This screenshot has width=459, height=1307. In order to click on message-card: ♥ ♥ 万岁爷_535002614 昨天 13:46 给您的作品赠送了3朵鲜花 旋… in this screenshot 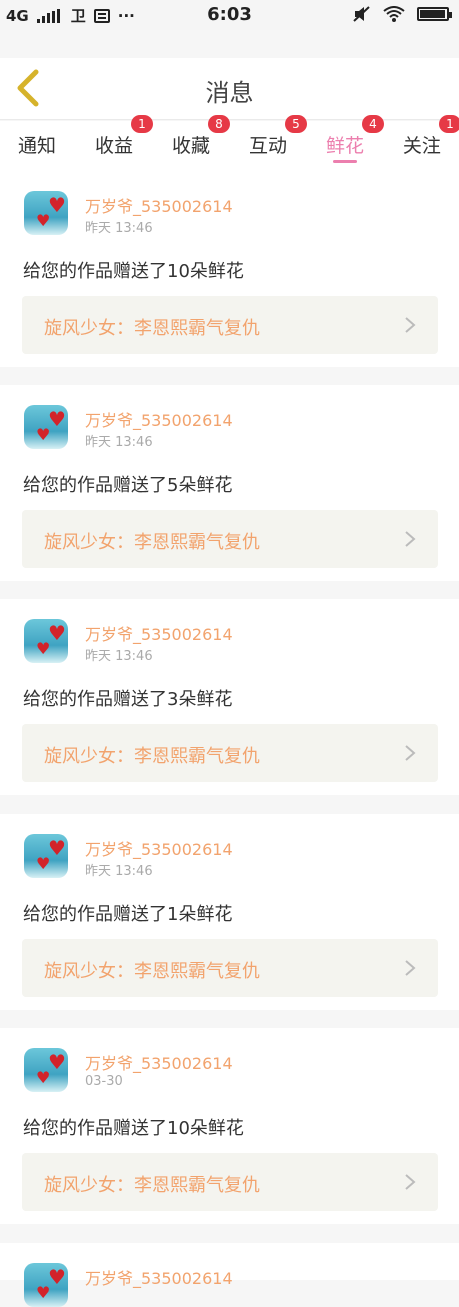, I will do `click(229, 697)`.